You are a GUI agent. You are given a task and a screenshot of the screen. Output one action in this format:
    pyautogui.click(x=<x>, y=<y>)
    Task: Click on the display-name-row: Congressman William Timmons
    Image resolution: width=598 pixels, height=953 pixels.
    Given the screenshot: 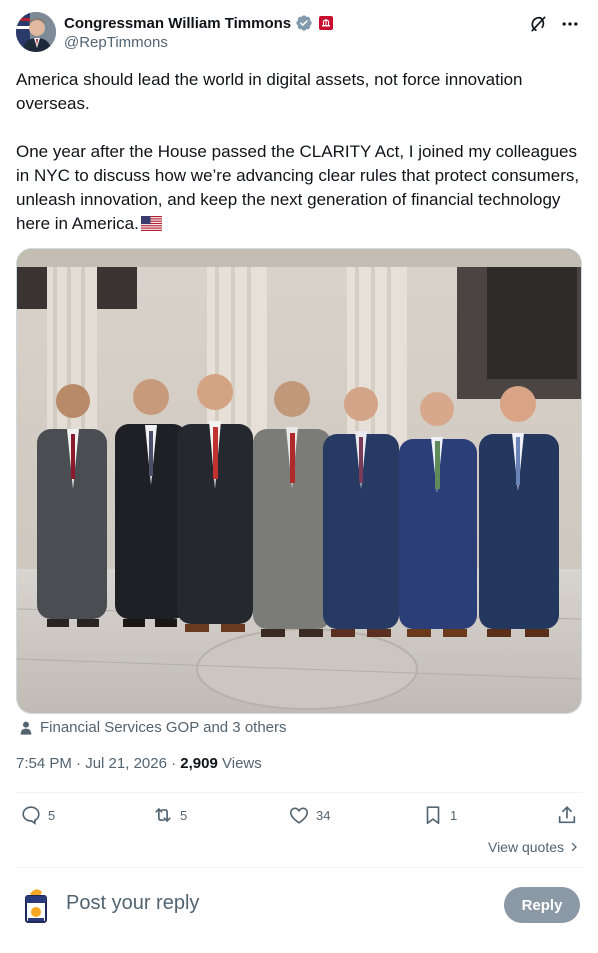 What is the action you would take?
    pyautogui.click(x=199, y=23)
    